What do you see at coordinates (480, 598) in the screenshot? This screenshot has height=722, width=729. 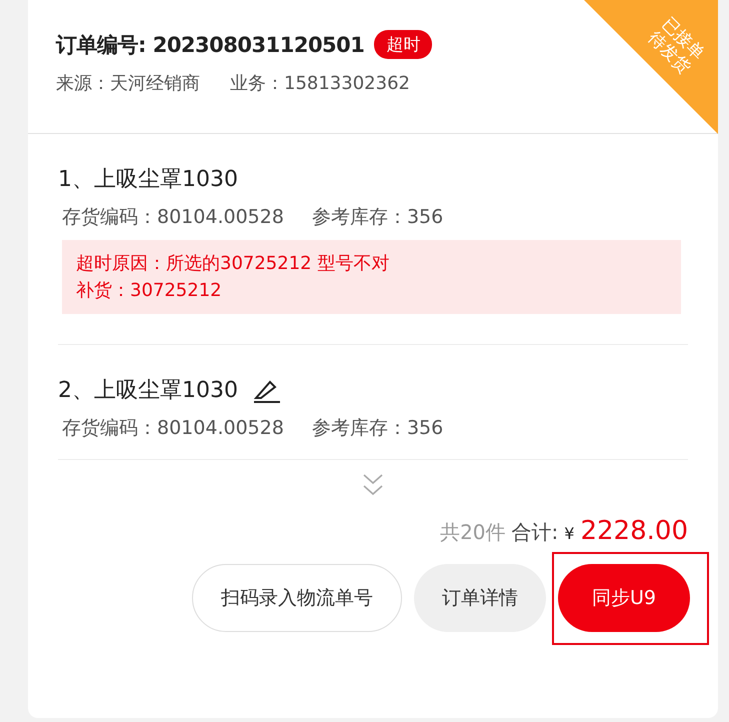 I see `action-button: 订单详情` at bounding box center [480, 598].